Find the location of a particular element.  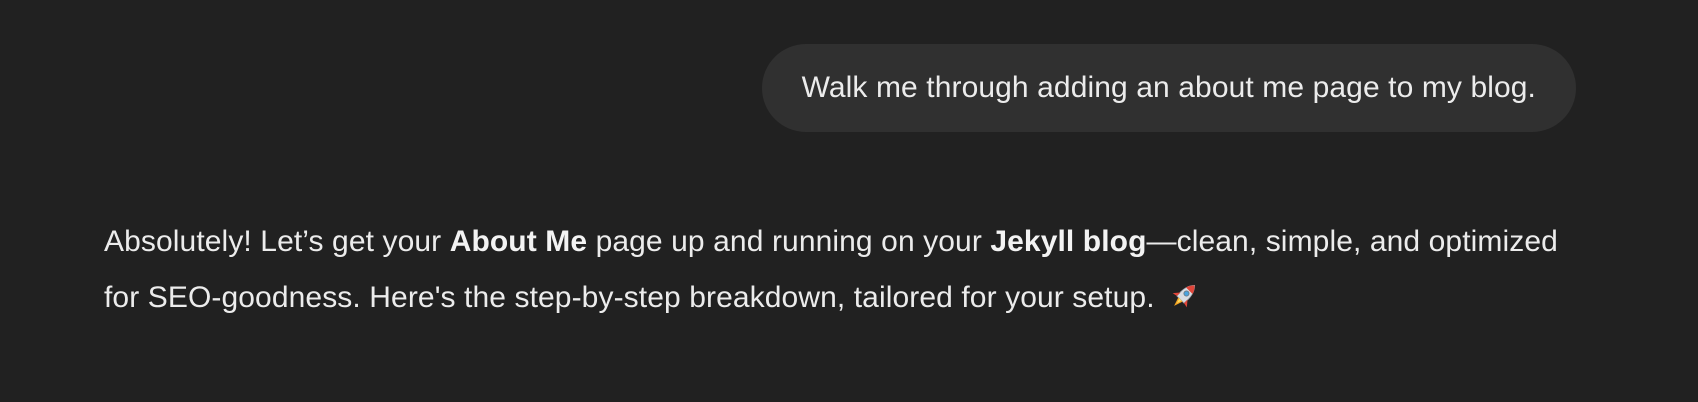

rocket-icon is located at coordinates (1184, 293).